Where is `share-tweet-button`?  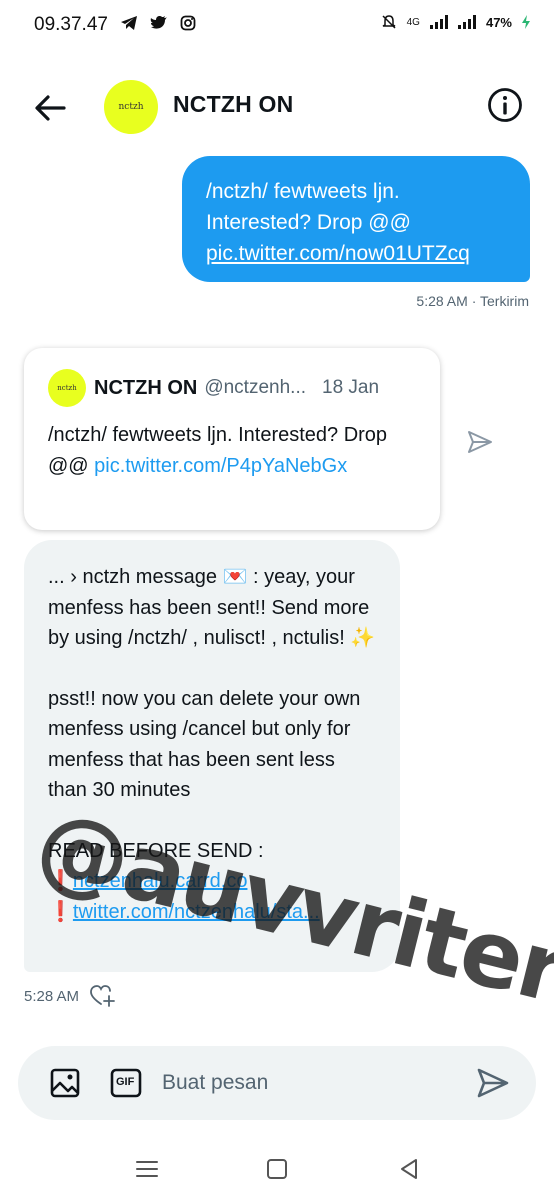 share-tweet-button is located at coordinates (480, 442).